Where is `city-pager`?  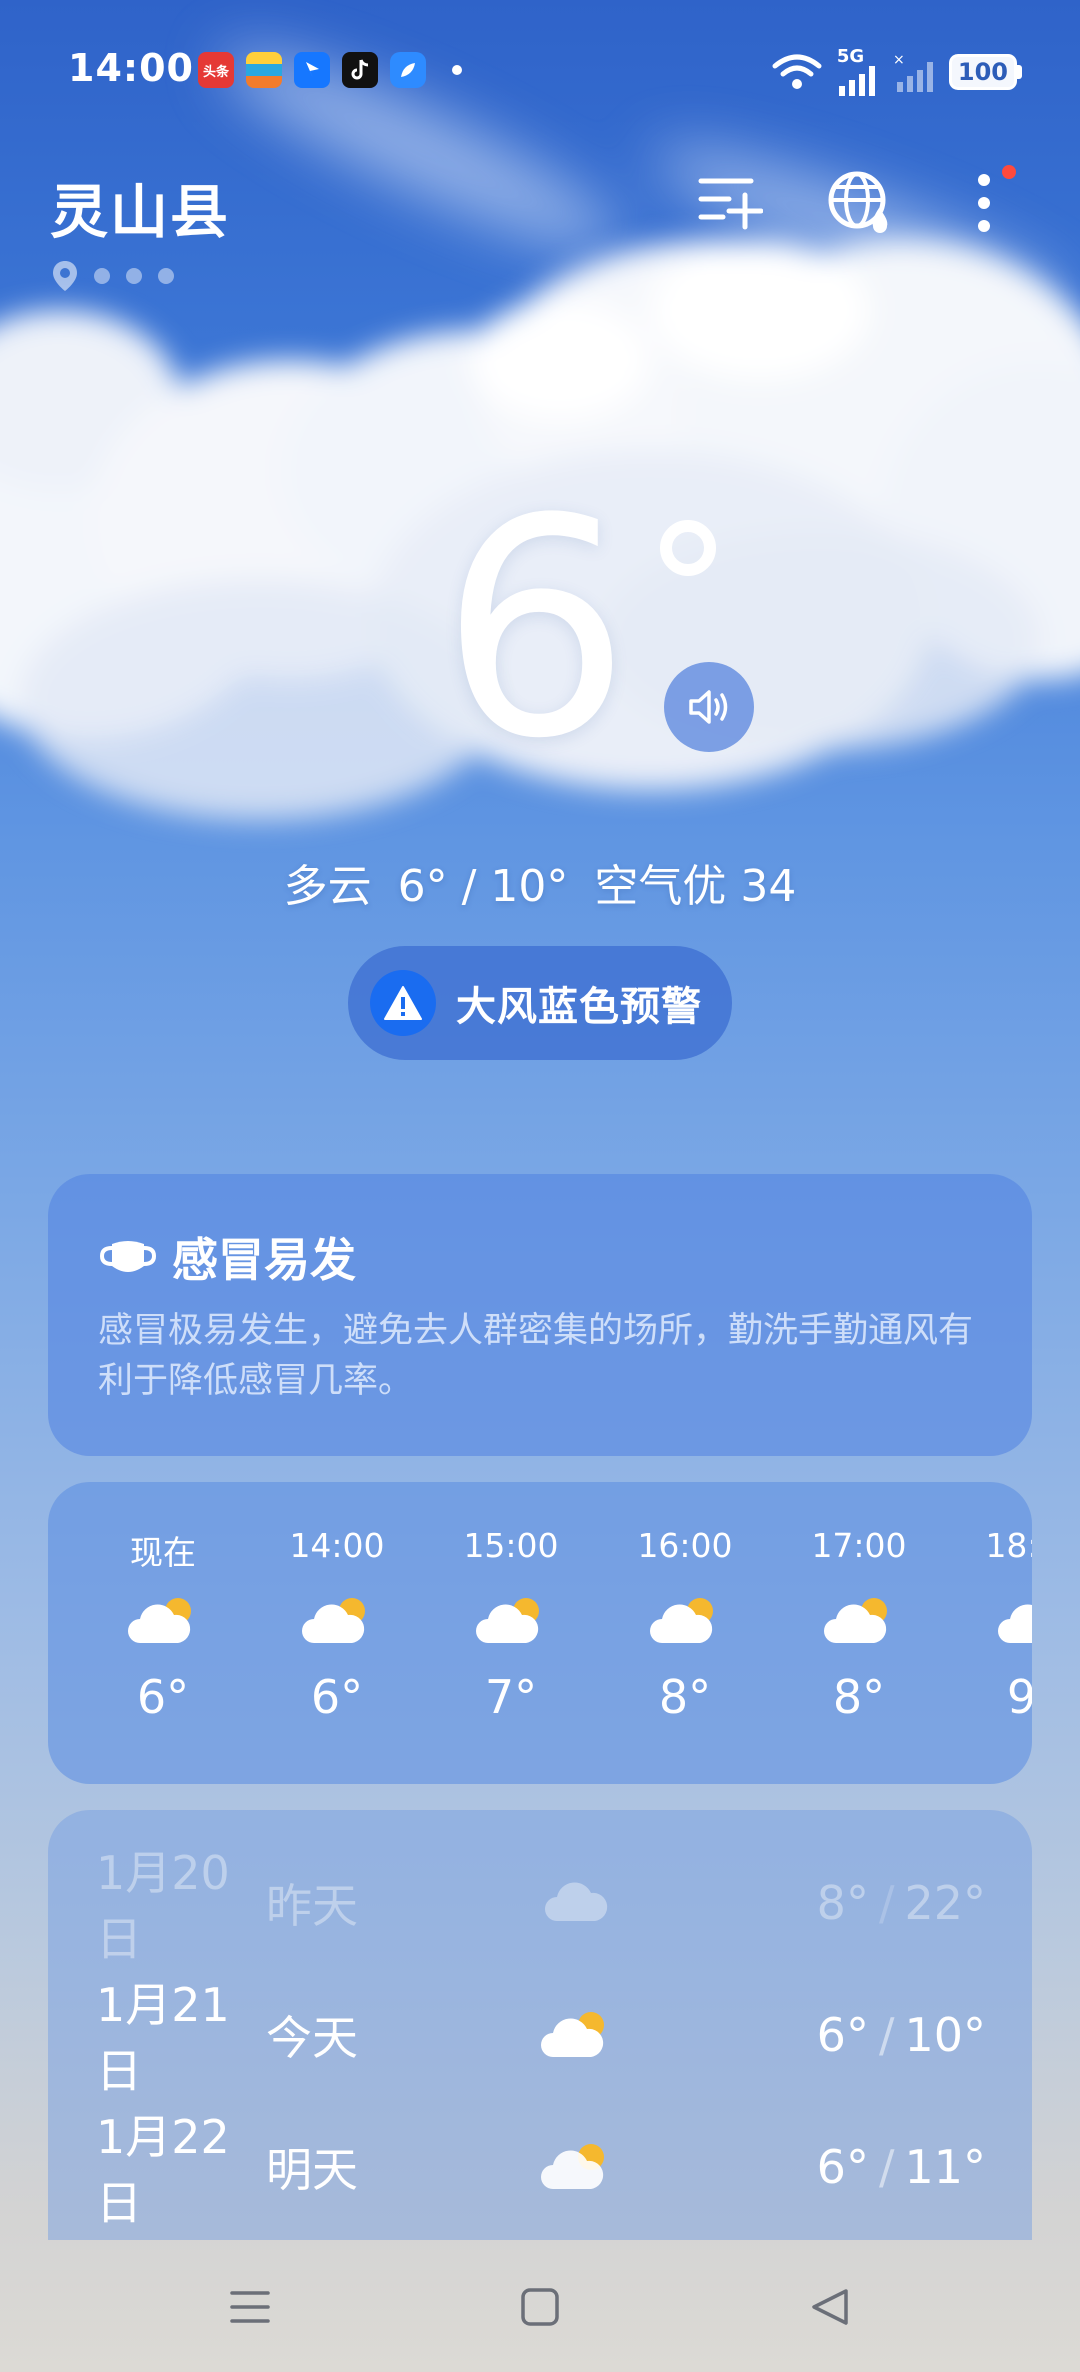
city-pager is located at coordinates (113, 276).